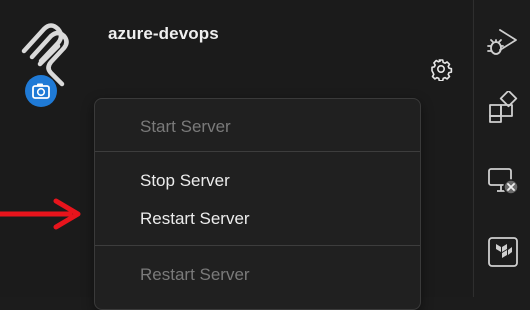 Image resolution: width=530 pixels, height=310 pixels. I want to click on run-debug-icon, so click(502, 42).